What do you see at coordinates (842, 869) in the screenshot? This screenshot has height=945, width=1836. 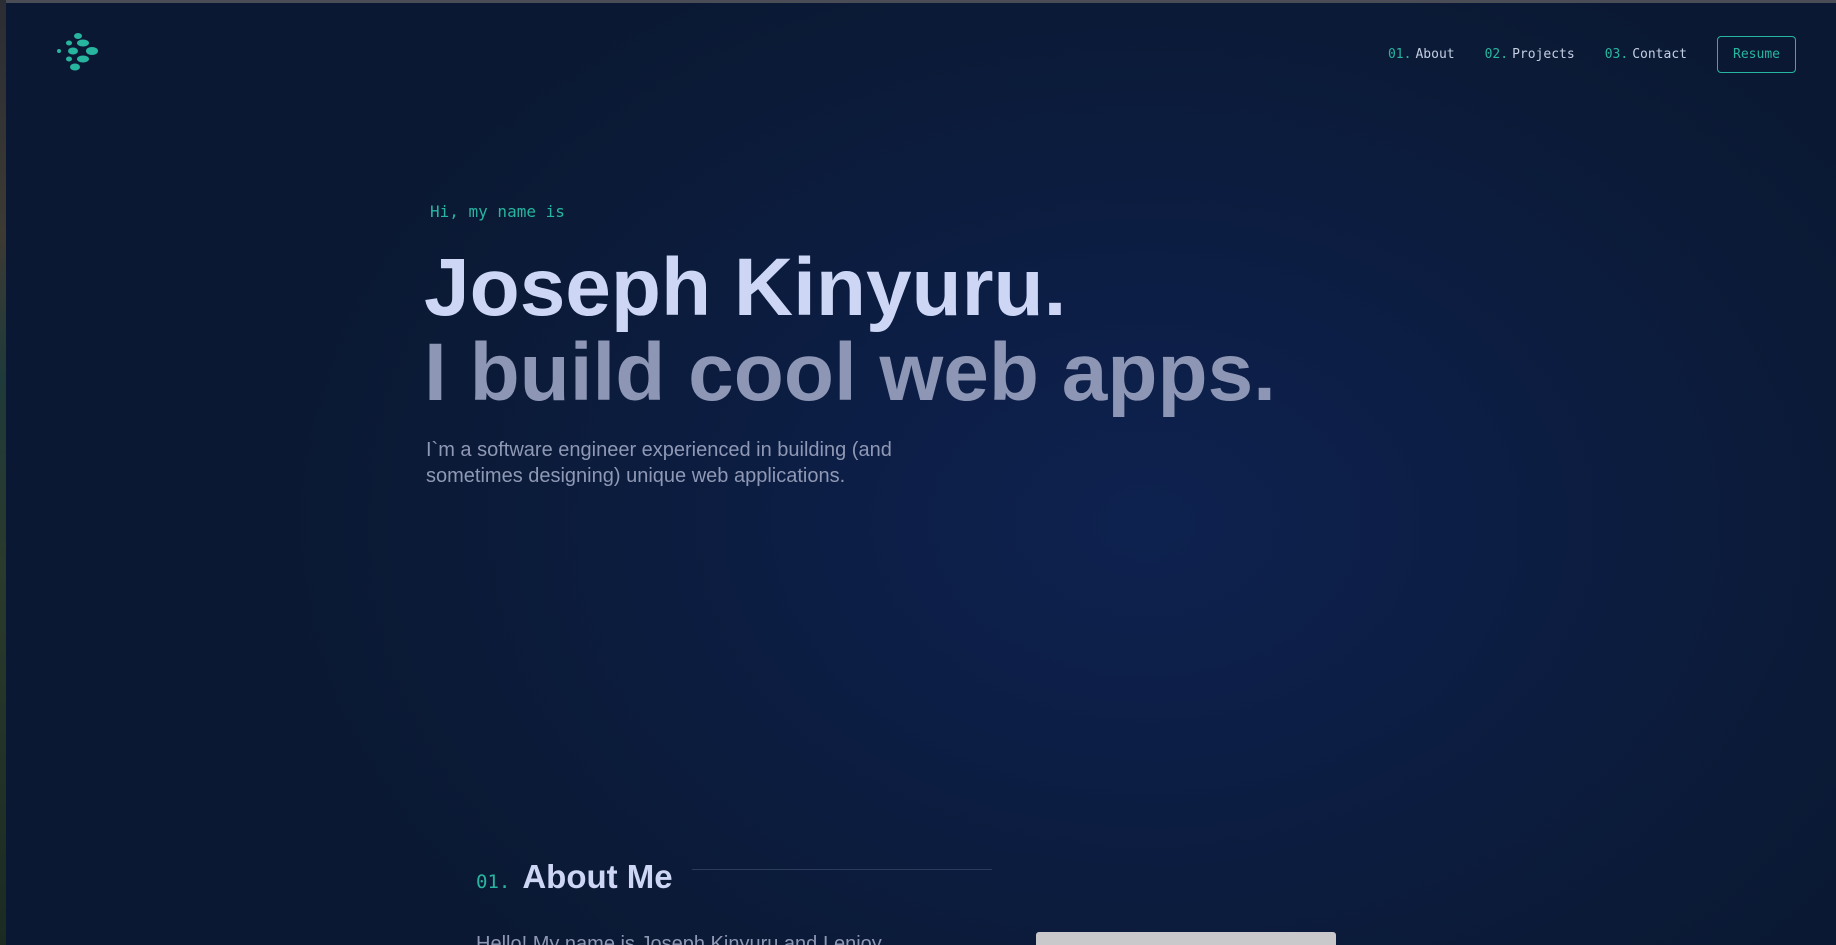 I see `section-divider` at bounding box center [842, 869].